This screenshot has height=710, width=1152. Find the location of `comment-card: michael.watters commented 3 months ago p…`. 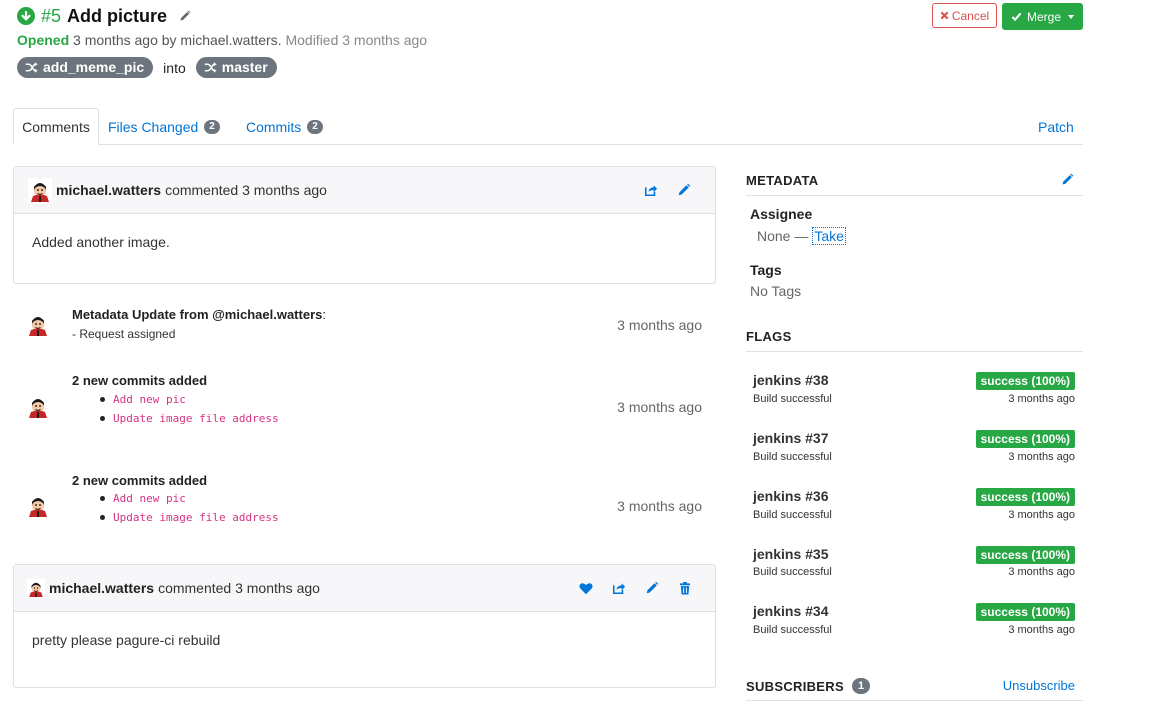

comment-card: michael.watters commented 3 months ago p… is located at coordinates (364, 626).